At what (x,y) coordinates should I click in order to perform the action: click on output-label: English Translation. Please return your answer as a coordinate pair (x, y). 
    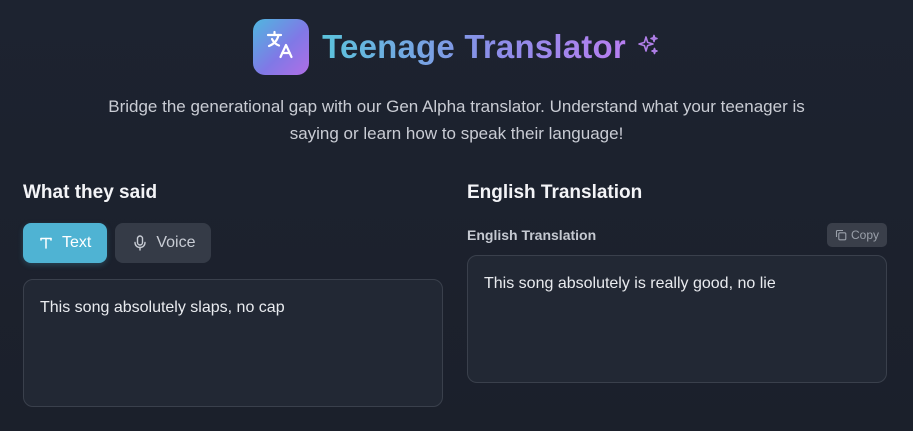
    Looking at the image, I should click on (532, 235).